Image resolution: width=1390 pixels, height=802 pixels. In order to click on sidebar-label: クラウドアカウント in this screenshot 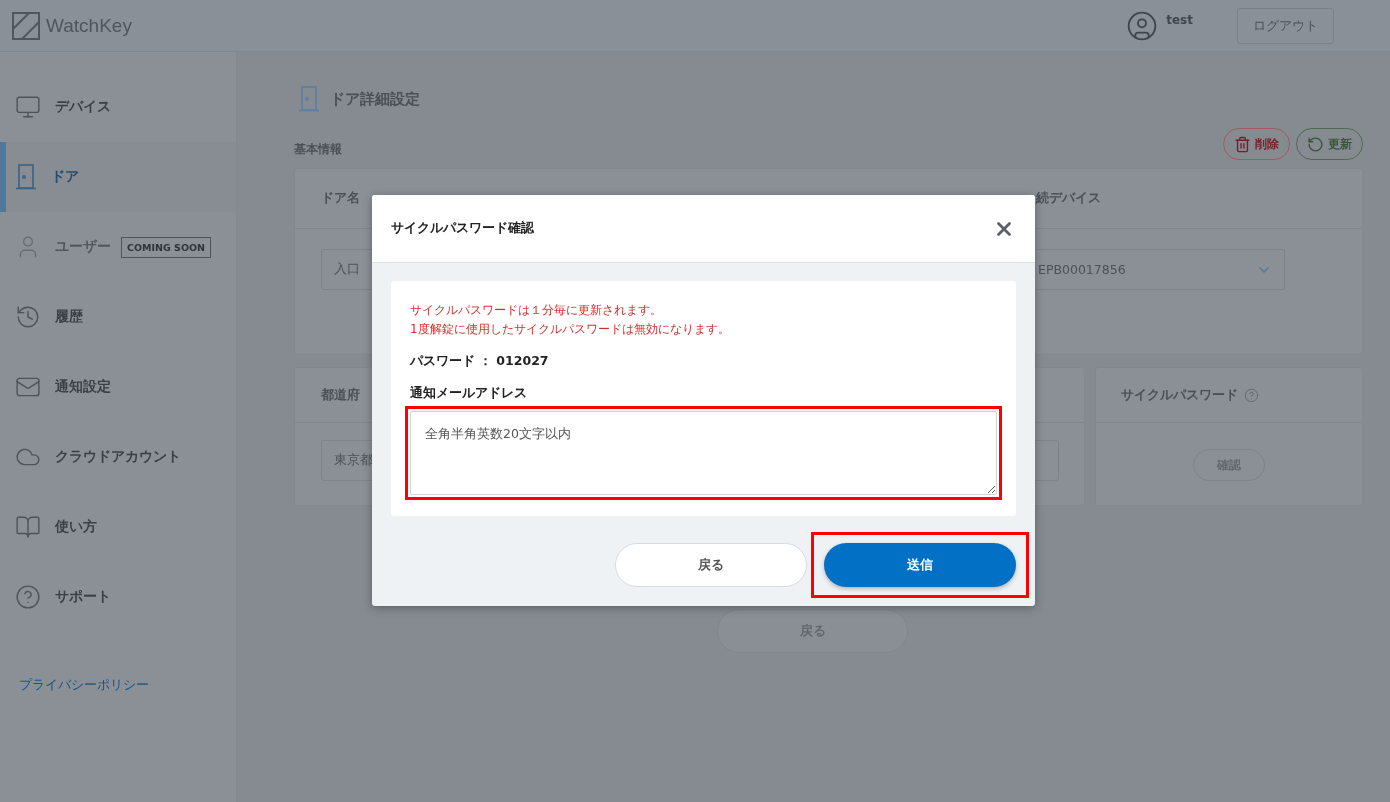, I will do `click(118, 457)`.